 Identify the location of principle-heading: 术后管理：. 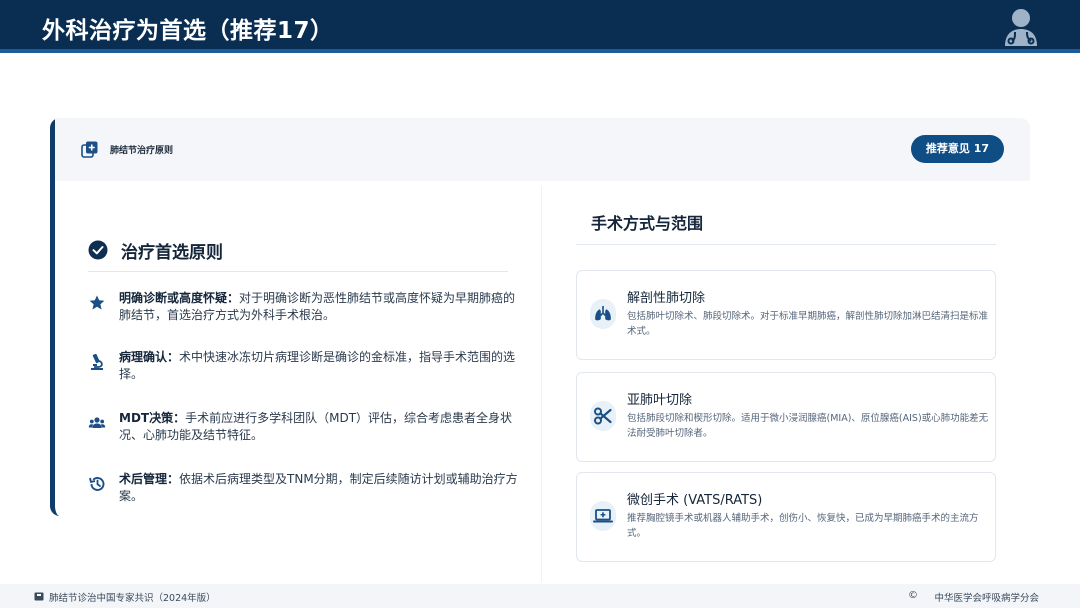
(149, 479).